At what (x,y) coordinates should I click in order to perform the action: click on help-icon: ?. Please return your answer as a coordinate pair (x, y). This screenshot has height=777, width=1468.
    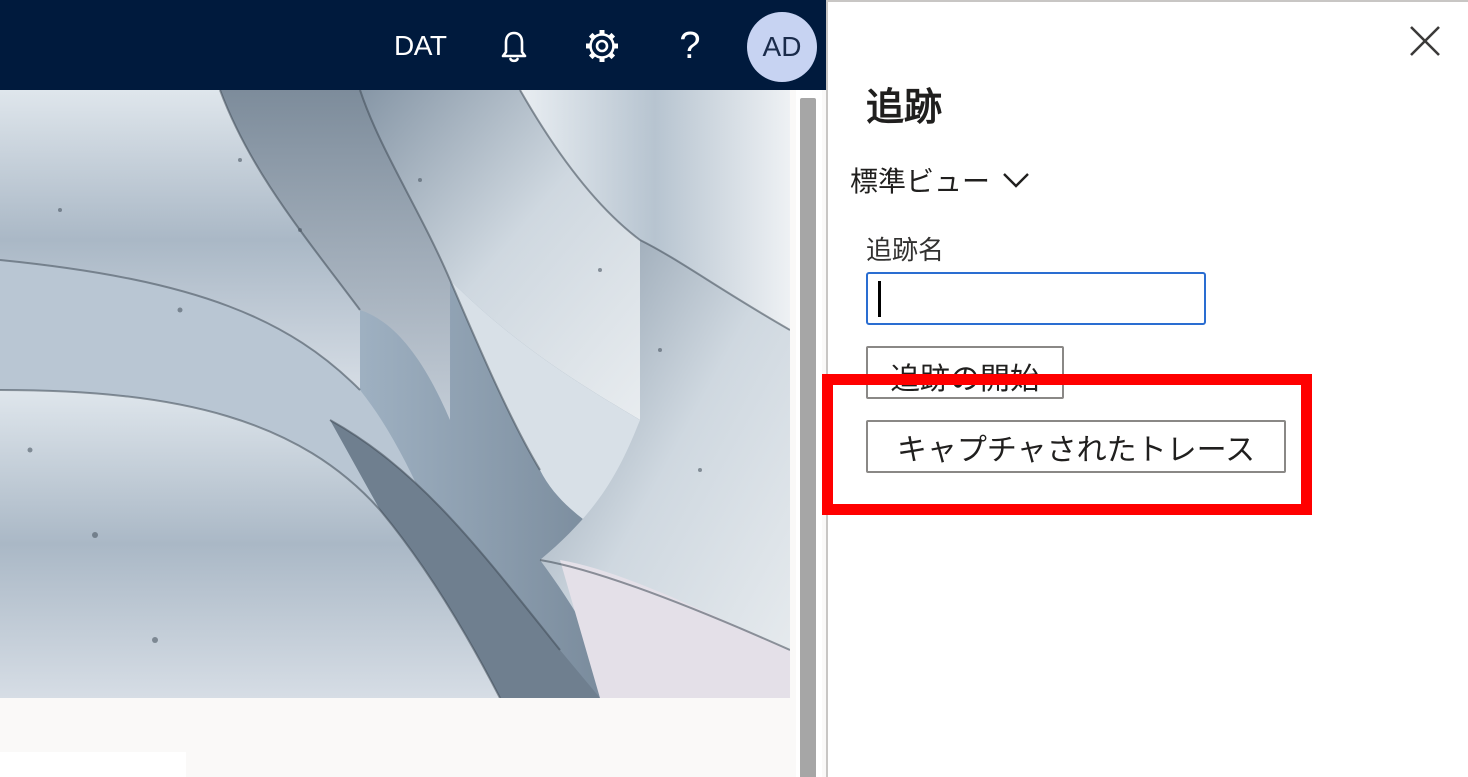
    Looking at the image, I should click on (690, 46).